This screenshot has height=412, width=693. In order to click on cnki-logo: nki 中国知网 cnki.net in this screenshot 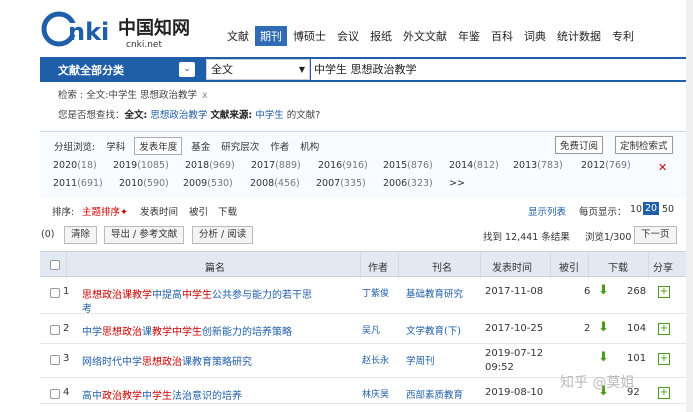, I will do `click(126, 30)`.